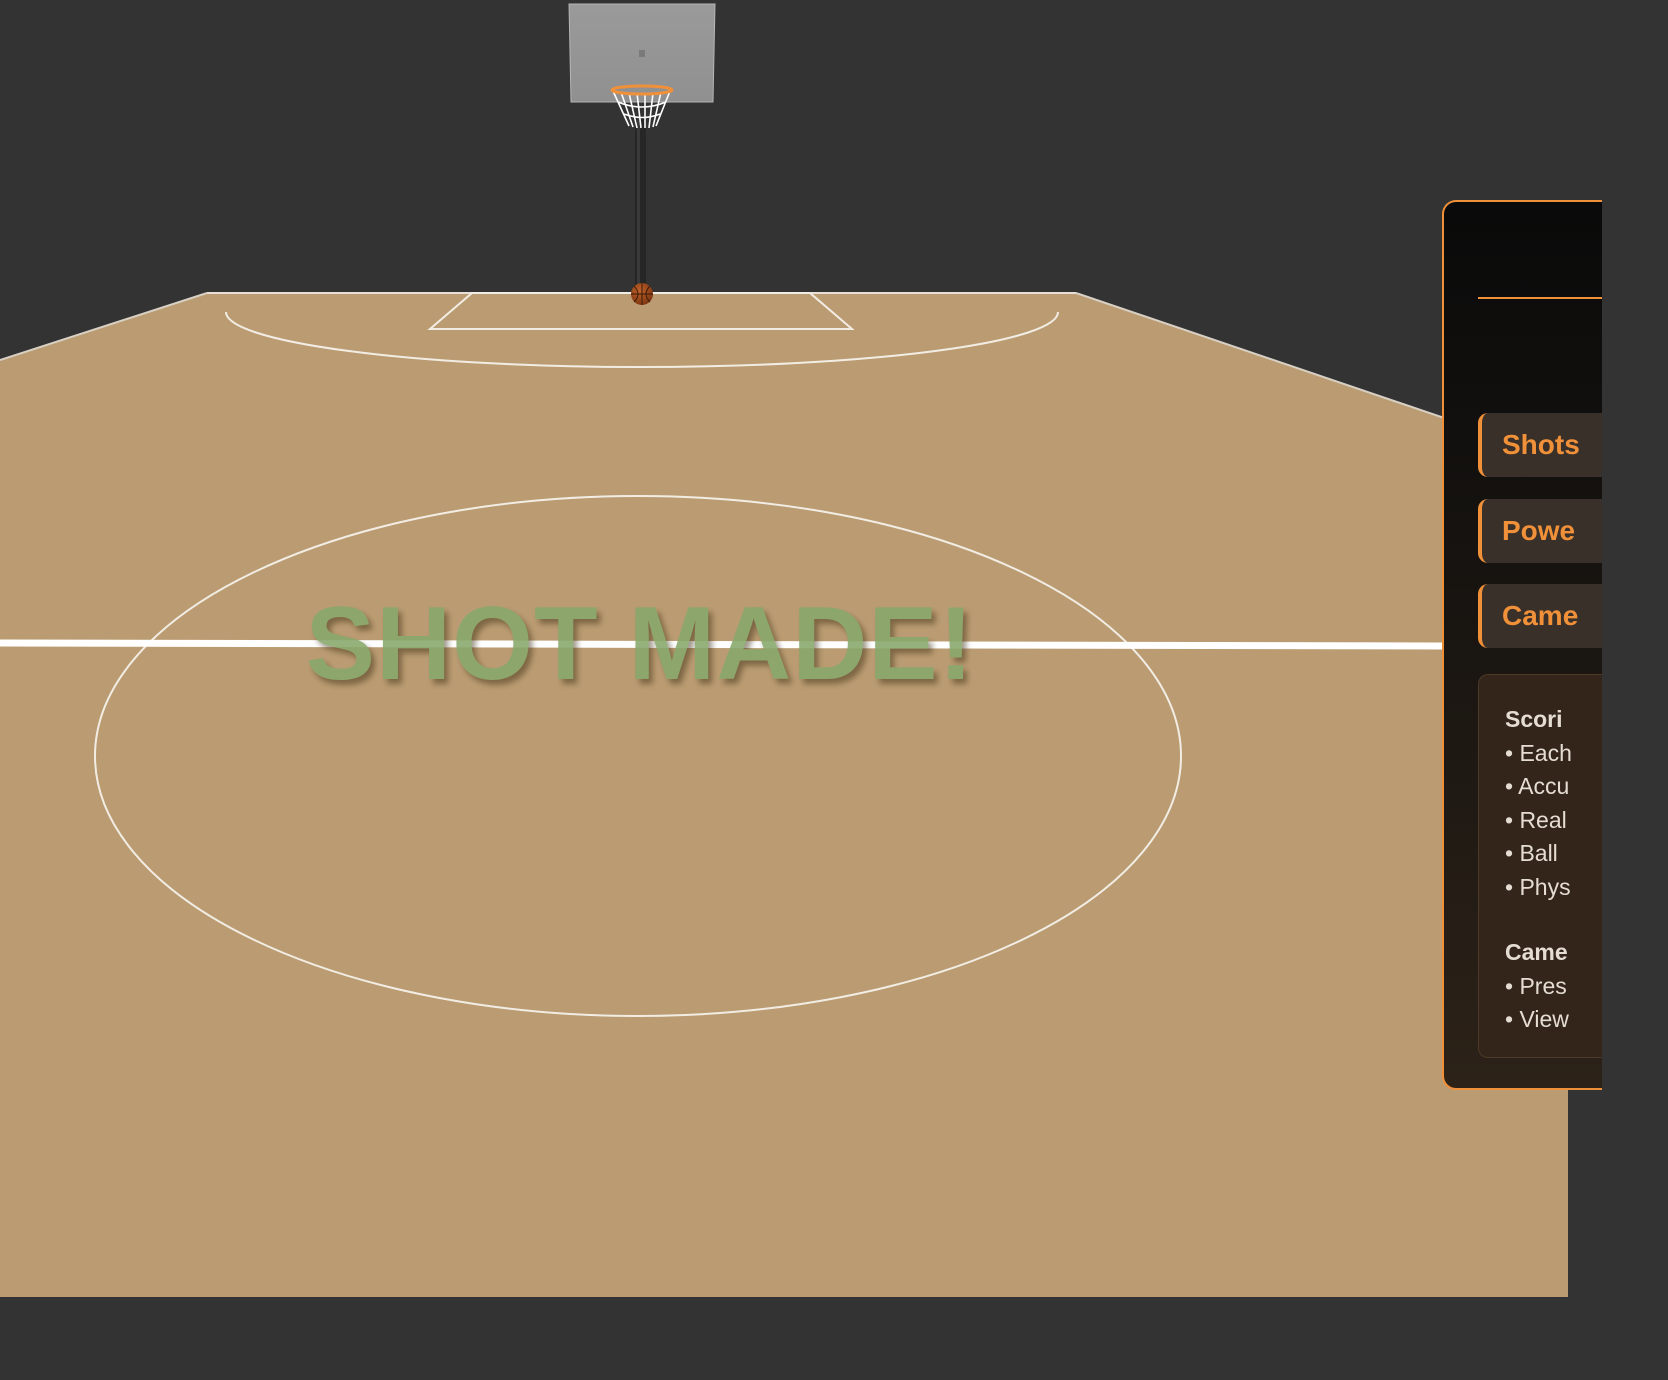 The height and width of the screenshot is (1380, 1668). What do you see at coordinates (1538, 886) in the screenshot?
I see `scoring-item: • Phys` at bounding box center [1538, 886].